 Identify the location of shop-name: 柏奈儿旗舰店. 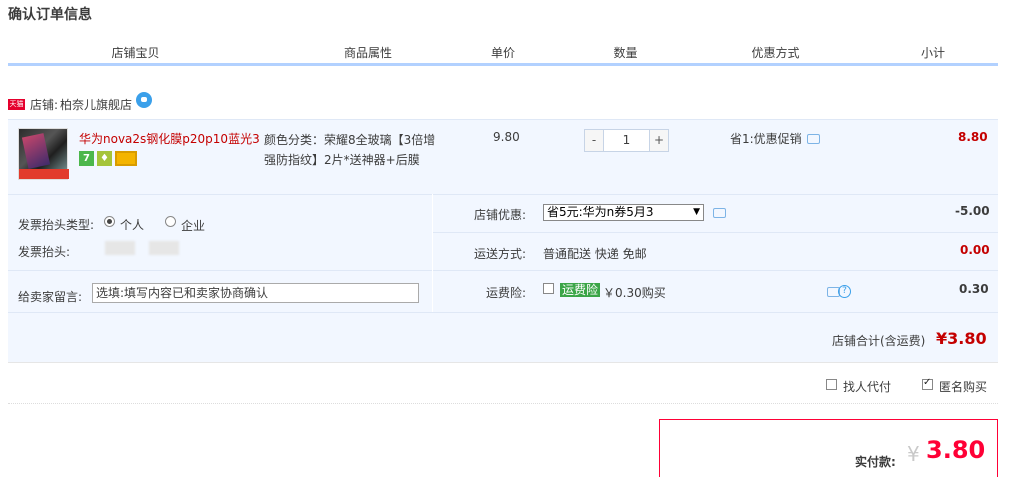
(96, 104).